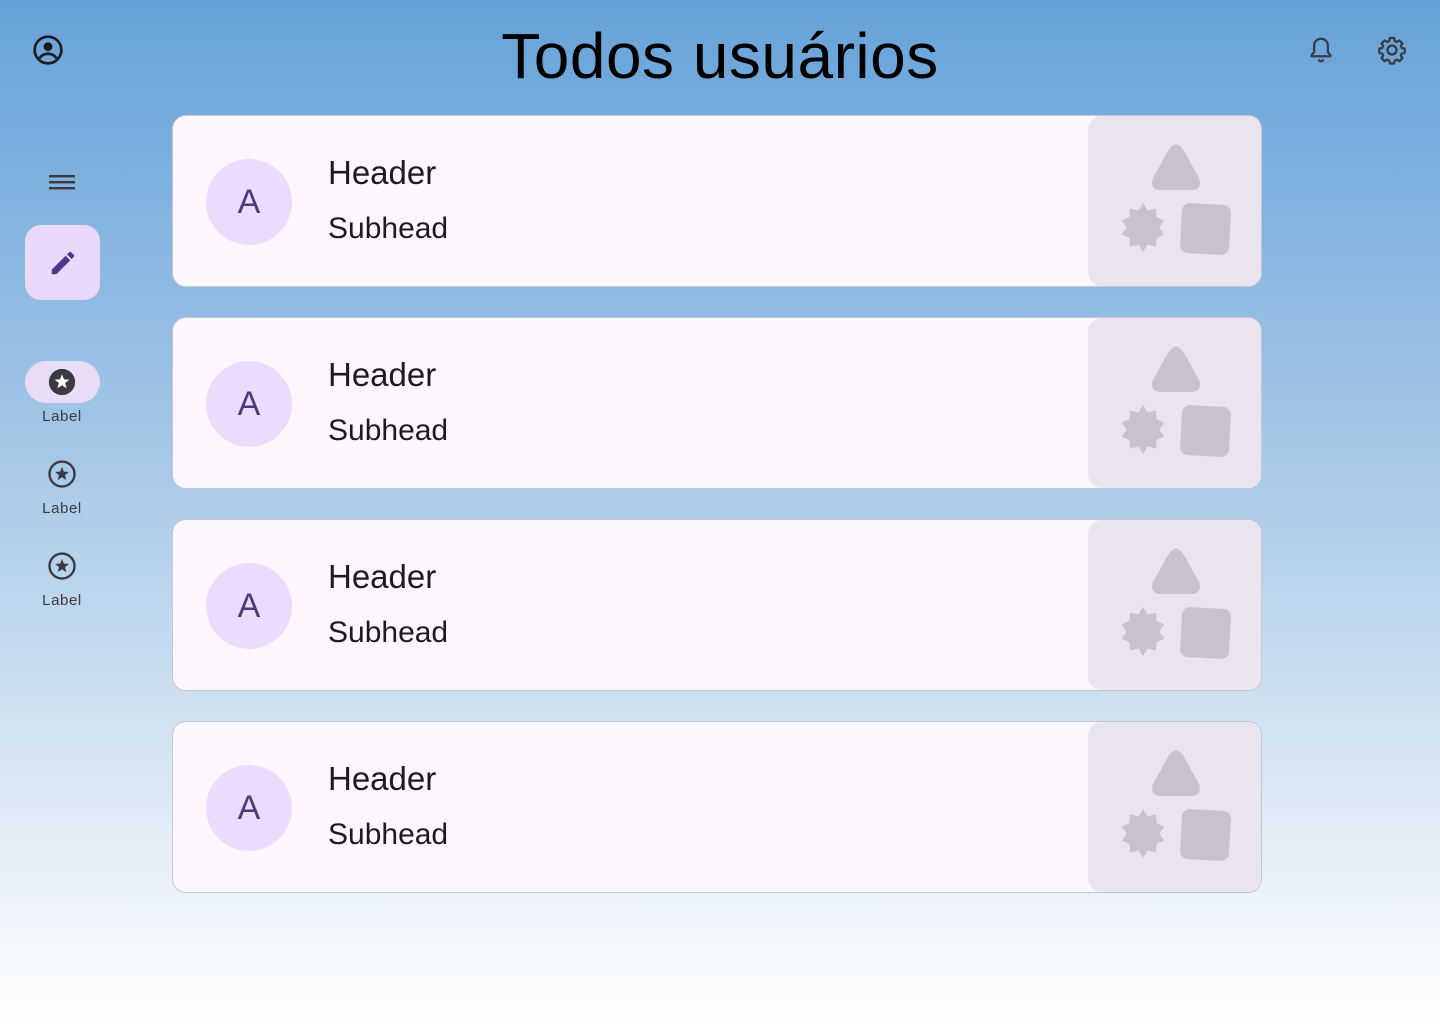 This screenshot has width=1440, height=1024. I want to click on rail-item-3: Label, so click(62, 577).